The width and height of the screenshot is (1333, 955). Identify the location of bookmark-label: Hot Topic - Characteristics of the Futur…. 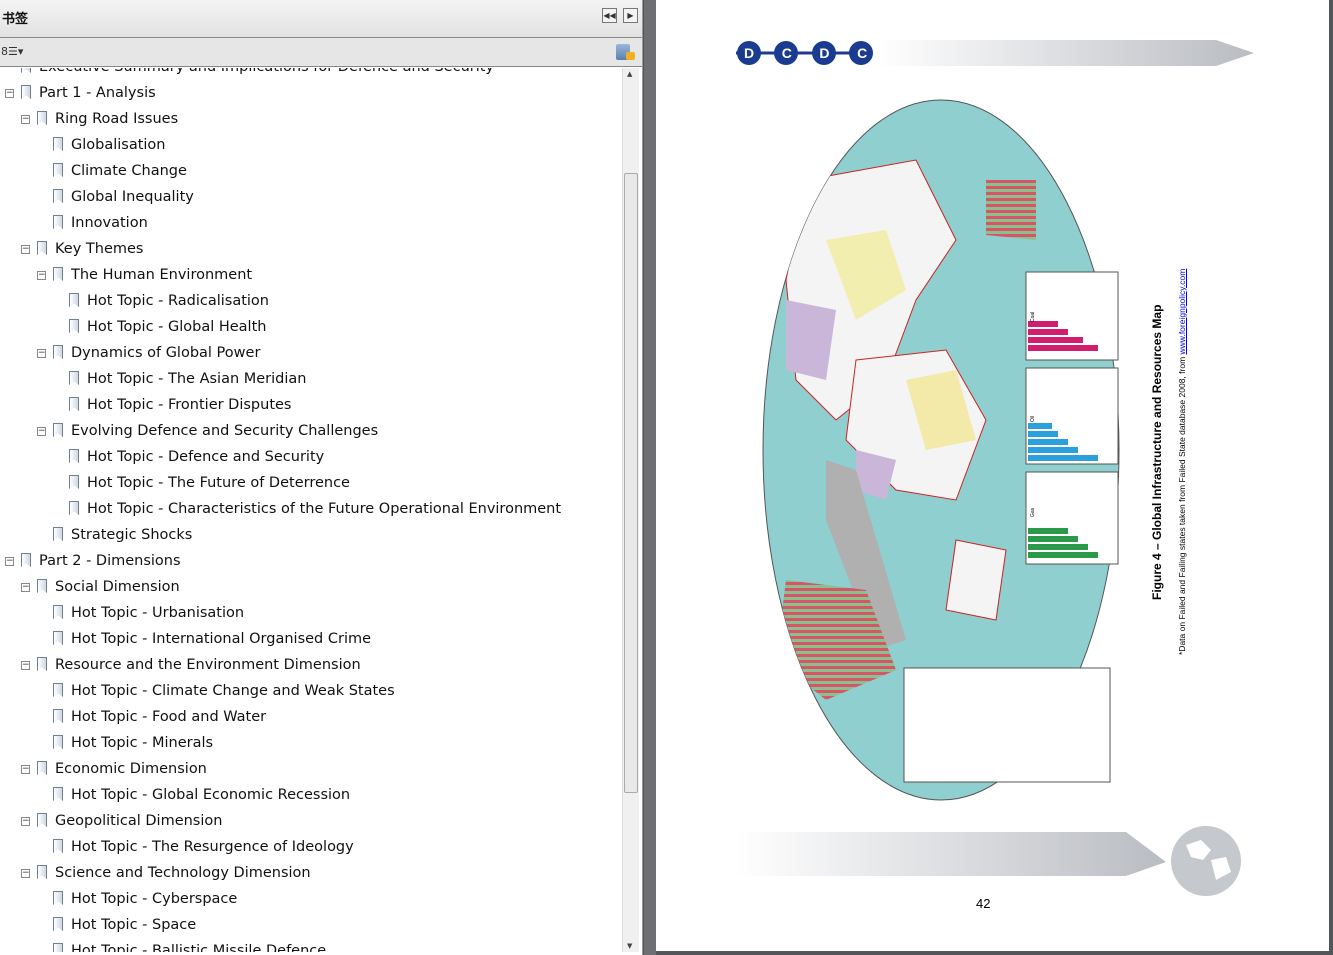
(324, 509).